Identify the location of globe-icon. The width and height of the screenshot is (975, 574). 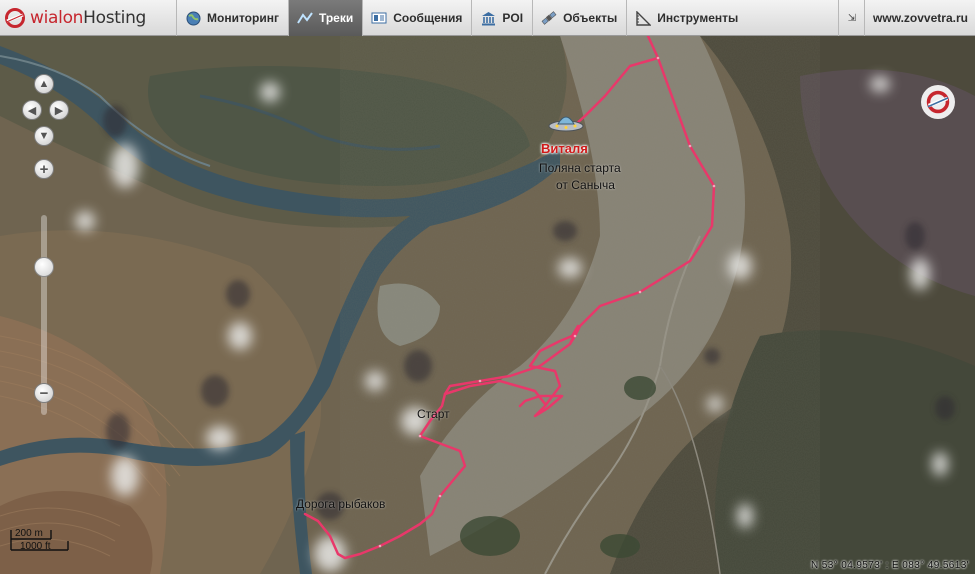
(193, 18).